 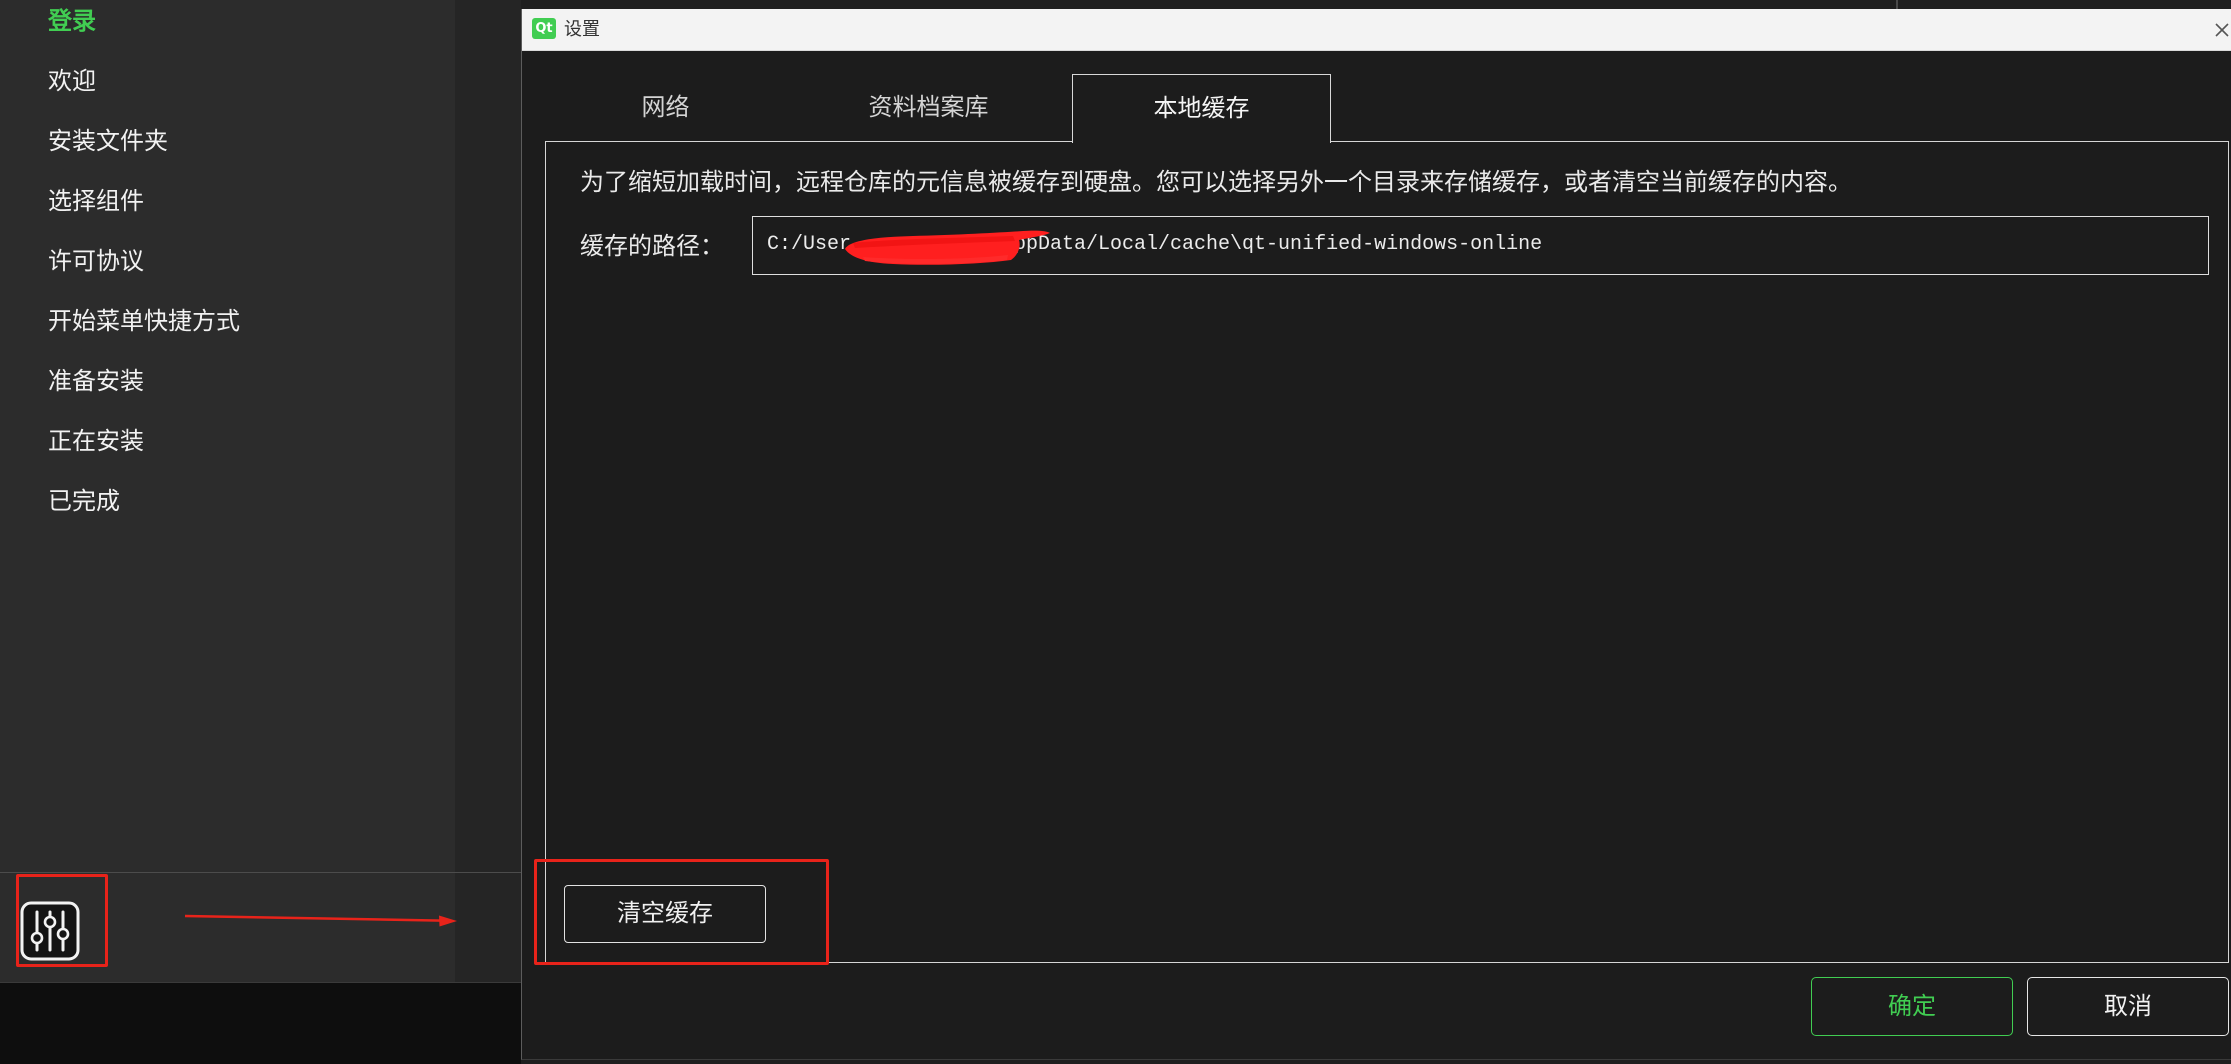 I want to click on clear-cache-button: 清空缓存, so click(x=665, y=914).